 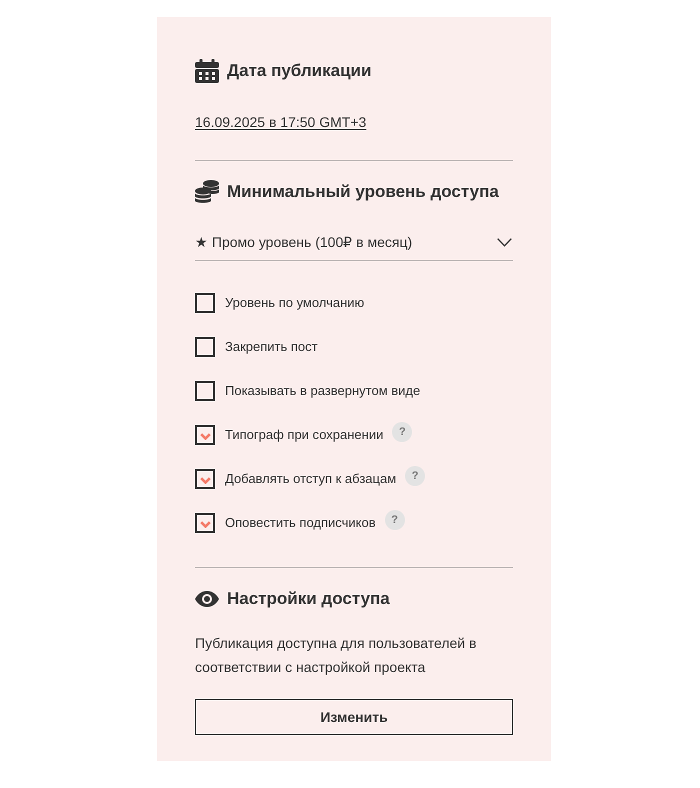 I want to click on checkbox-label: Показывать в развернутом виде, so click(x=322, y=391).